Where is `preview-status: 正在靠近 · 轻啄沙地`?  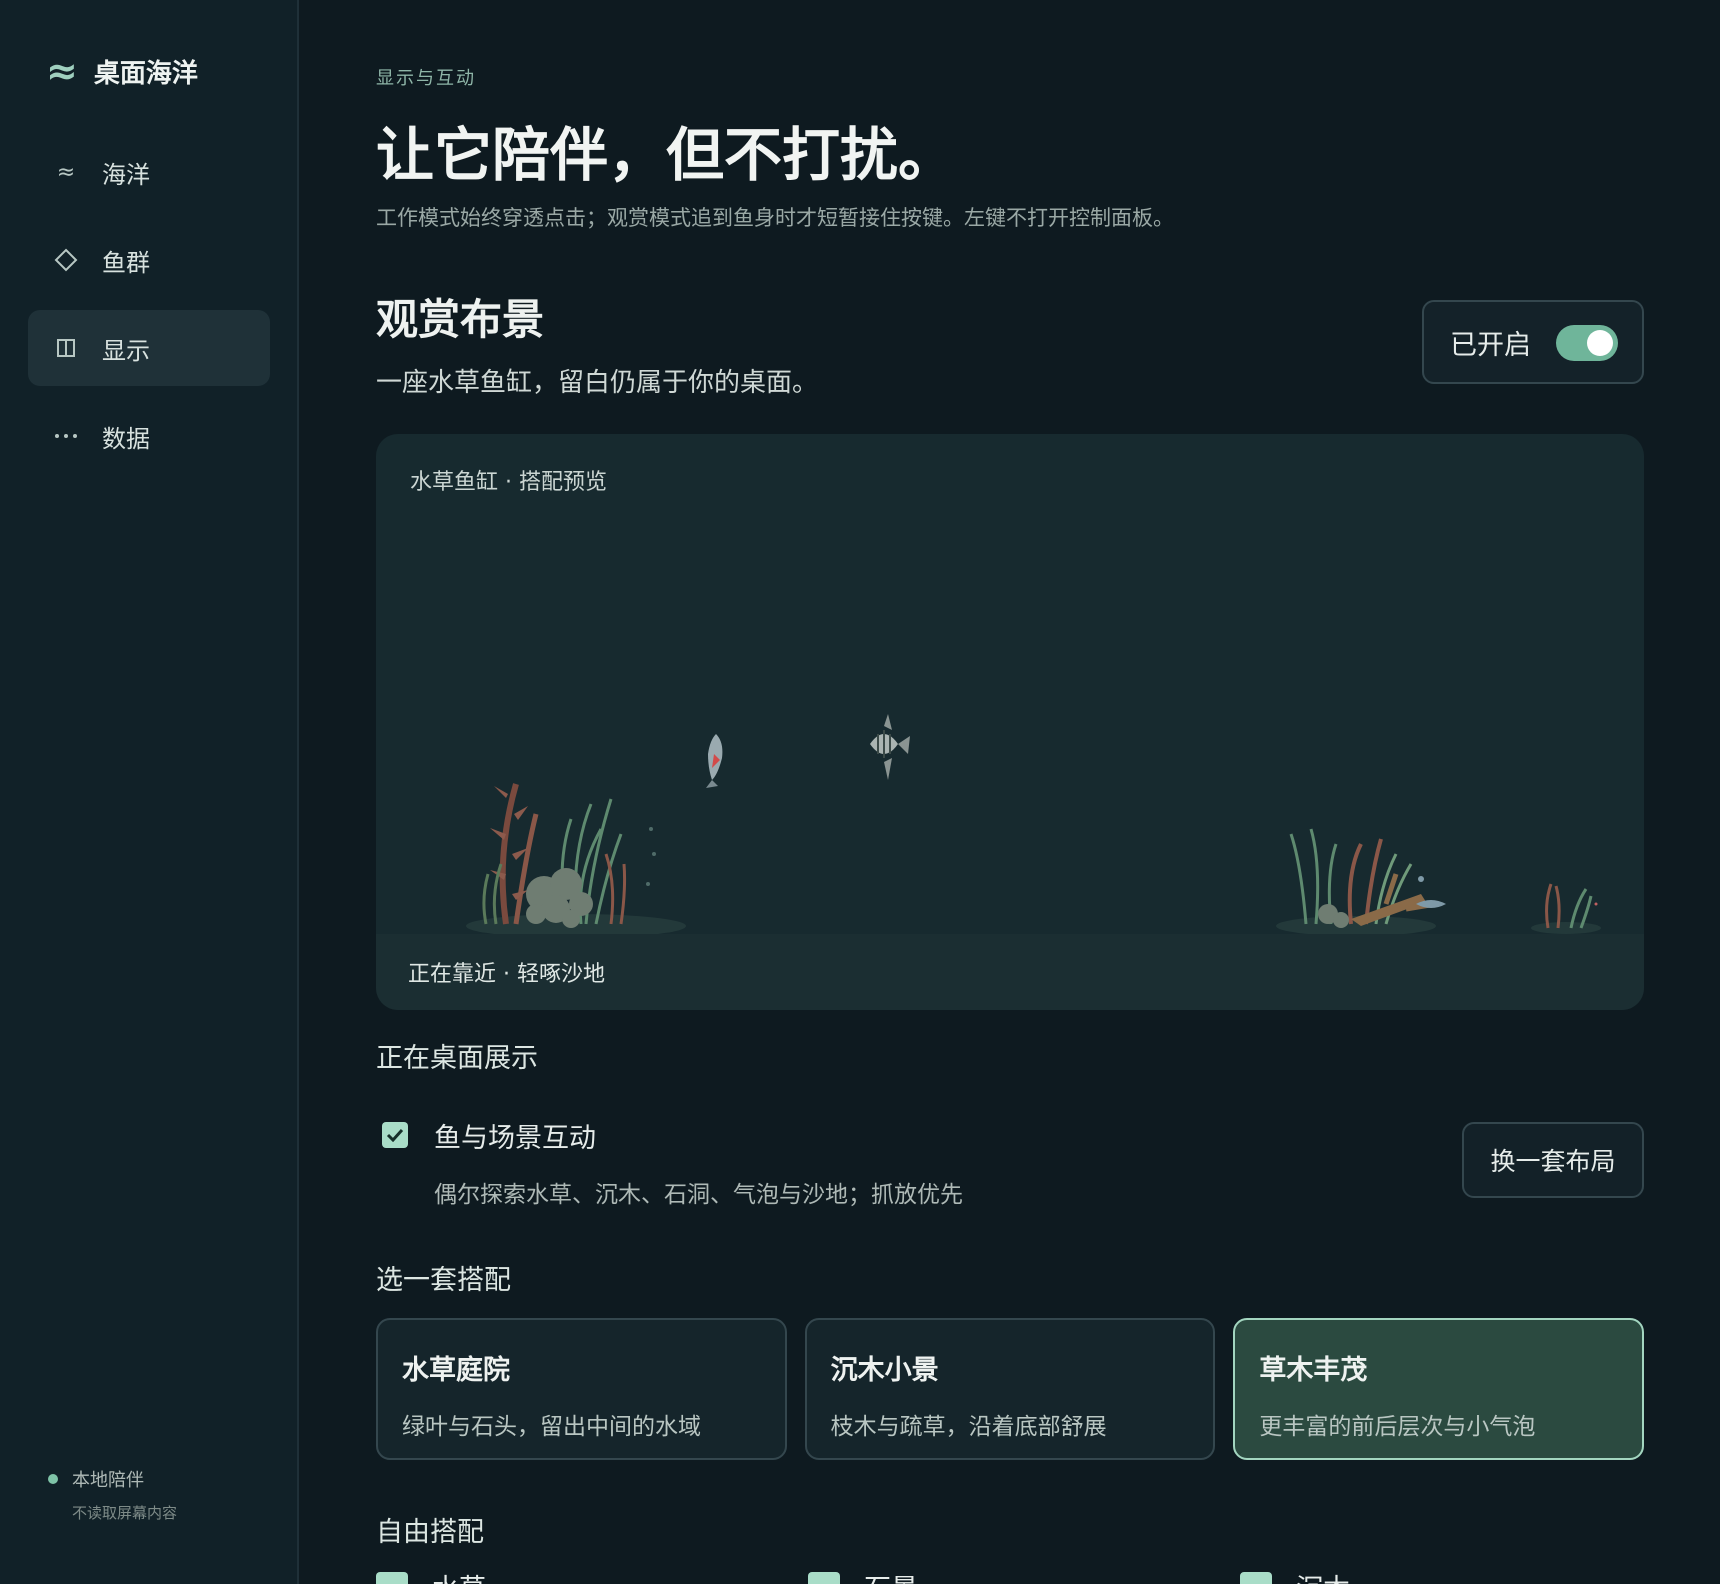 preview-status: 正在靠近 · 轻啄沙地 is located at coordinates (506, 974).